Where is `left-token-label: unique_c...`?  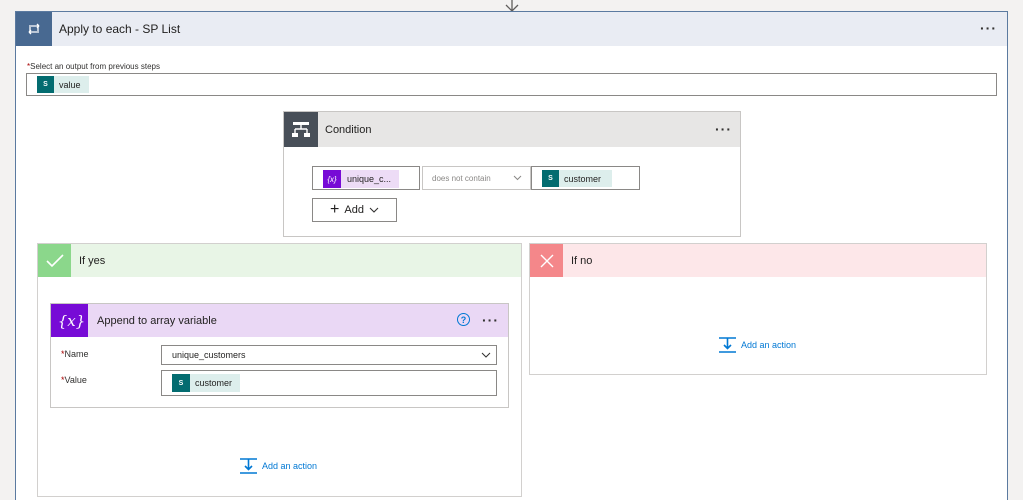 left-token-label: unique_c... is located at coordinates (369, 179).